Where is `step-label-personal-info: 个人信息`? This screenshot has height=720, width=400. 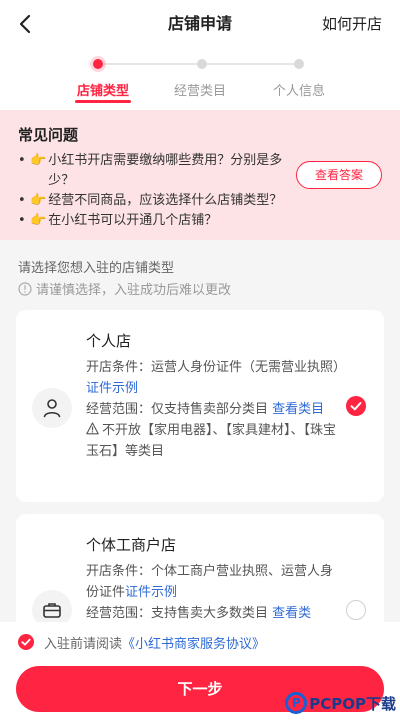
step-label-personal-info: 个人信息 is located at coordinates (298, 91).